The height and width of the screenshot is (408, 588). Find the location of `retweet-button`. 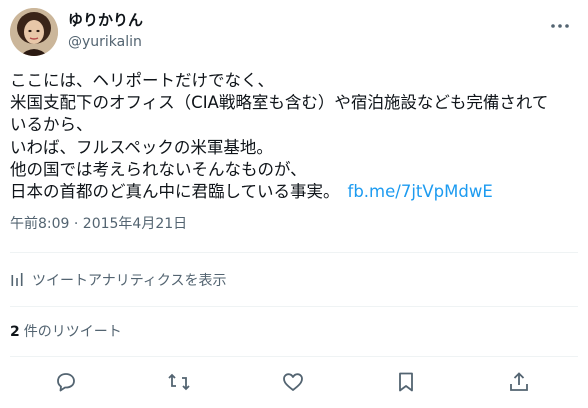

retweet-button is located at coordinates (179, 382).